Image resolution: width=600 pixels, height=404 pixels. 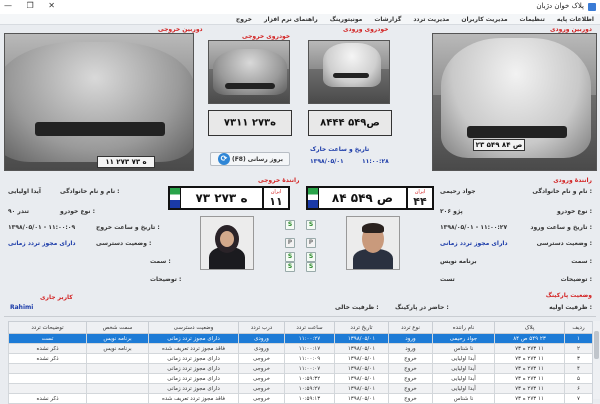 I want to click on entry-desc-label: توضیحات :, so click(x=576, y=279).